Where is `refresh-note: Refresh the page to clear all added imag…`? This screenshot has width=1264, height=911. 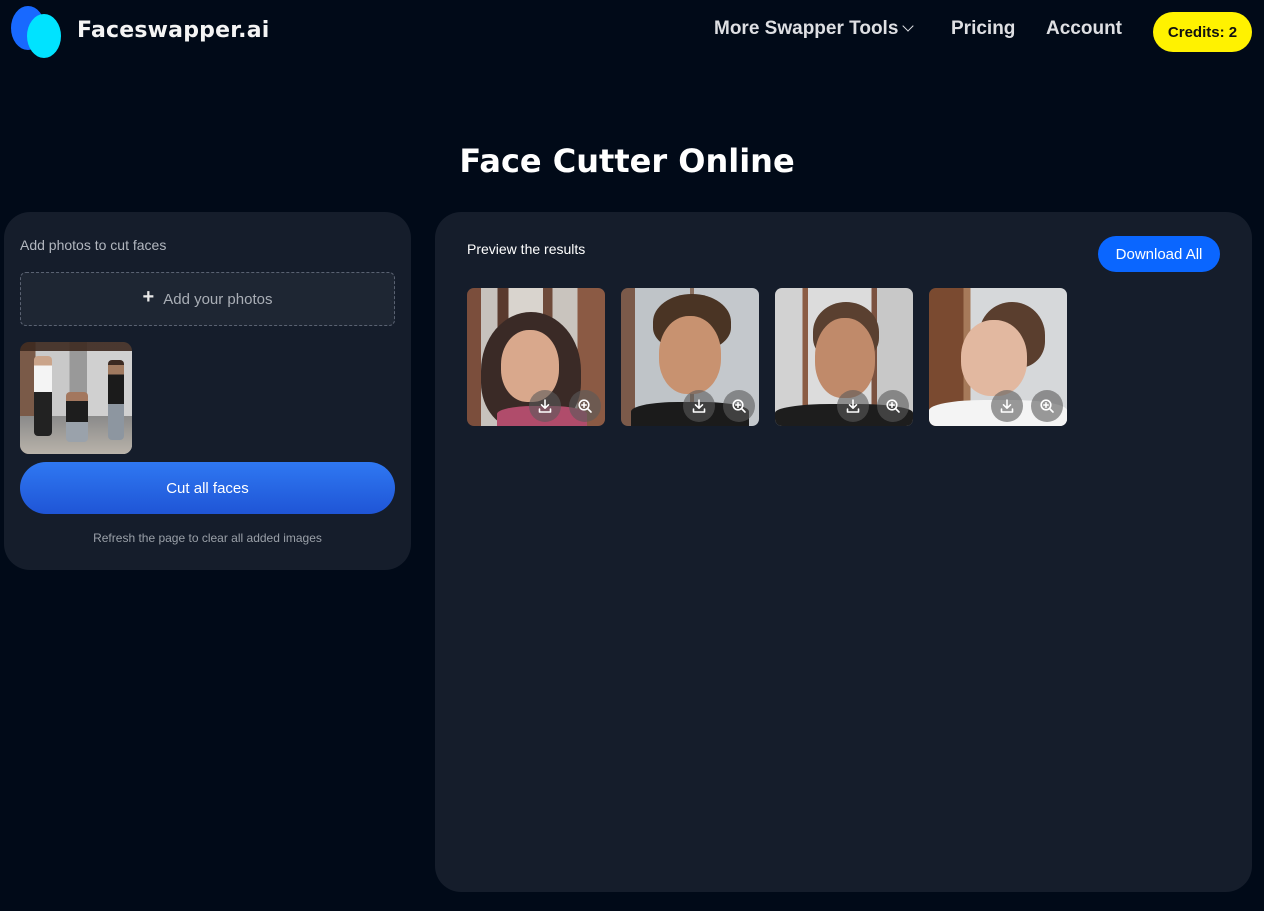 refresh-note: Refresh the page to clear all added imag… is located at coordinates (207, 538).